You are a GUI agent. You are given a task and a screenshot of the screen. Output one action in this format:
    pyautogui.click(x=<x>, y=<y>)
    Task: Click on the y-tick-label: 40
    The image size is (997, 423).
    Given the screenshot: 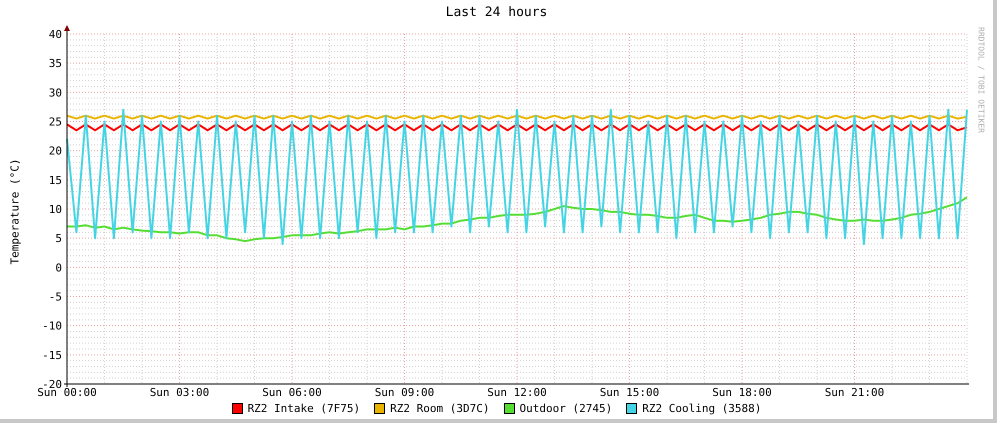 What is the action you would take?
    pyautogui.click(x=55, y=34)
    